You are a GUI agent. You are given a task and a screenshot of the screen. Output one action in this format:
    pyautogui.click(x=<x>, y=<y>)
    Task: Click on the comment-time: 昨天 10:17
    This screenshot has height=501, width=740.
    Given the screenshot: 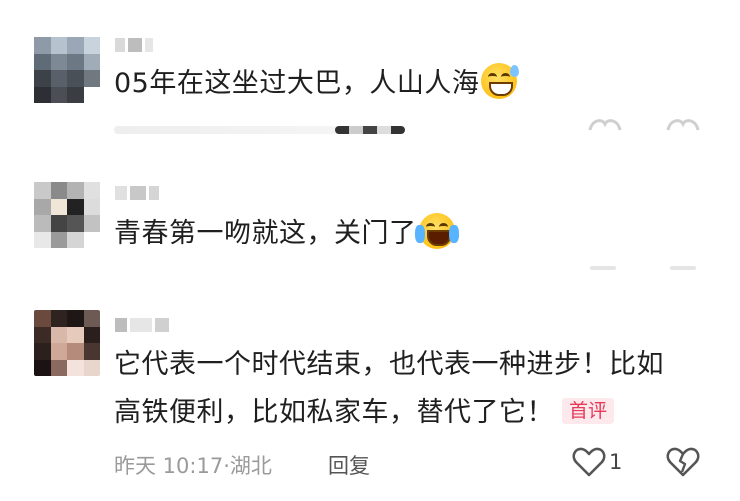 What is the action you would take?
    pyautogui.click(x=169, y=466)
    